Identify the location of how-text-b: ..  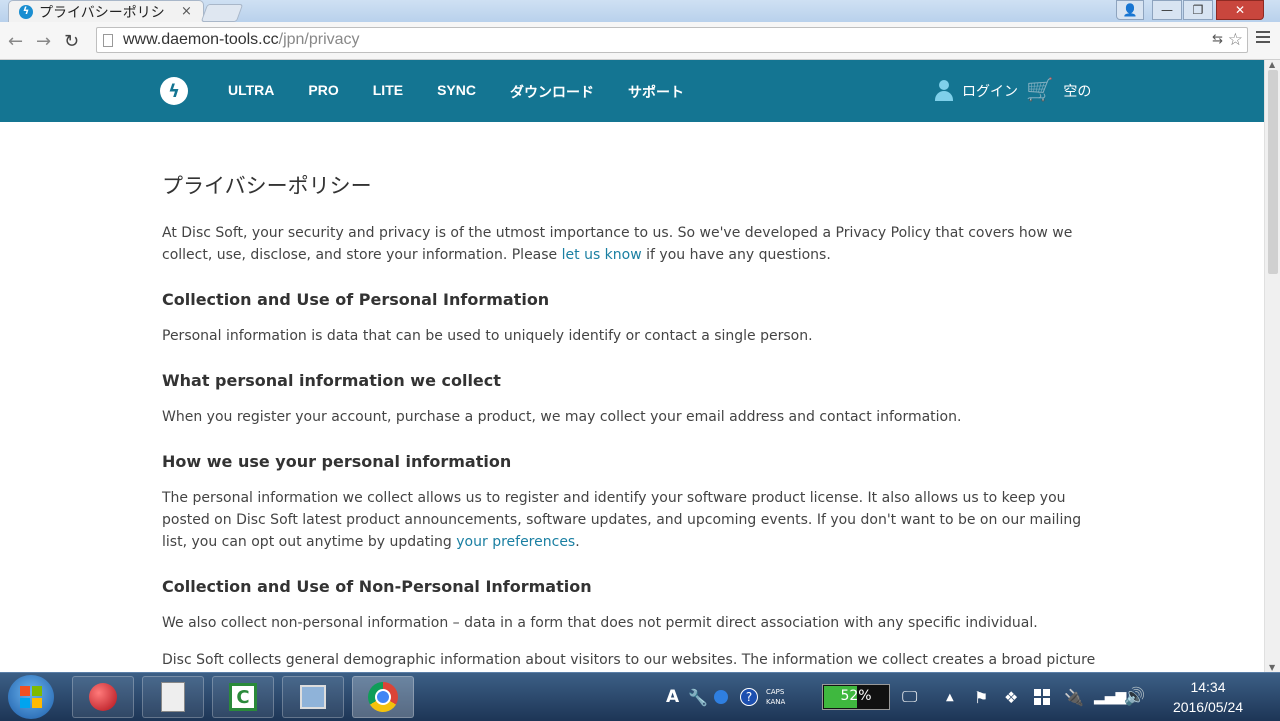
(577, 542).